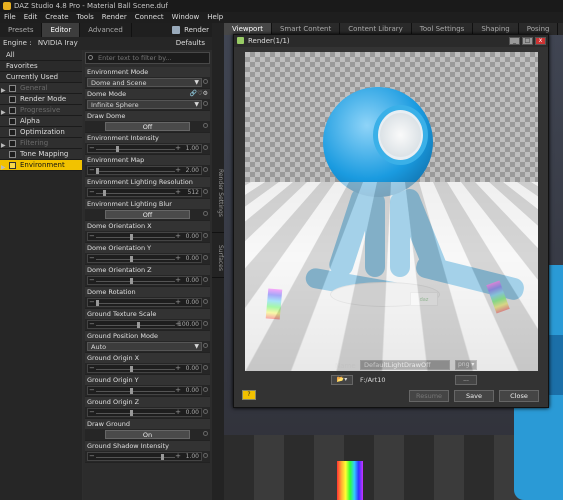 The width and height of the screenshot is (563, 500). Describe the element at coordinates (41, 143) in the screenshot. I see `category-item: ▶ Filtering` at that location.